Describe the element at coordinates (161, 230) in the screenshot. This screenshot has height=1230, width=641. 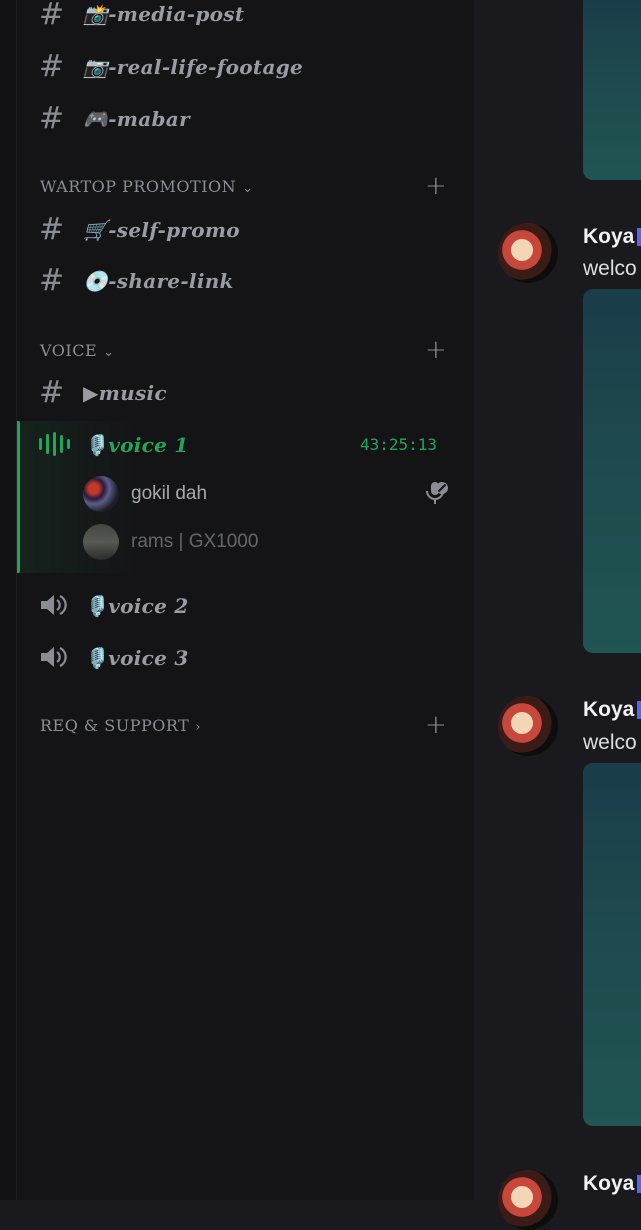
I see `channel-name: 🛒-self-promo` at that location.